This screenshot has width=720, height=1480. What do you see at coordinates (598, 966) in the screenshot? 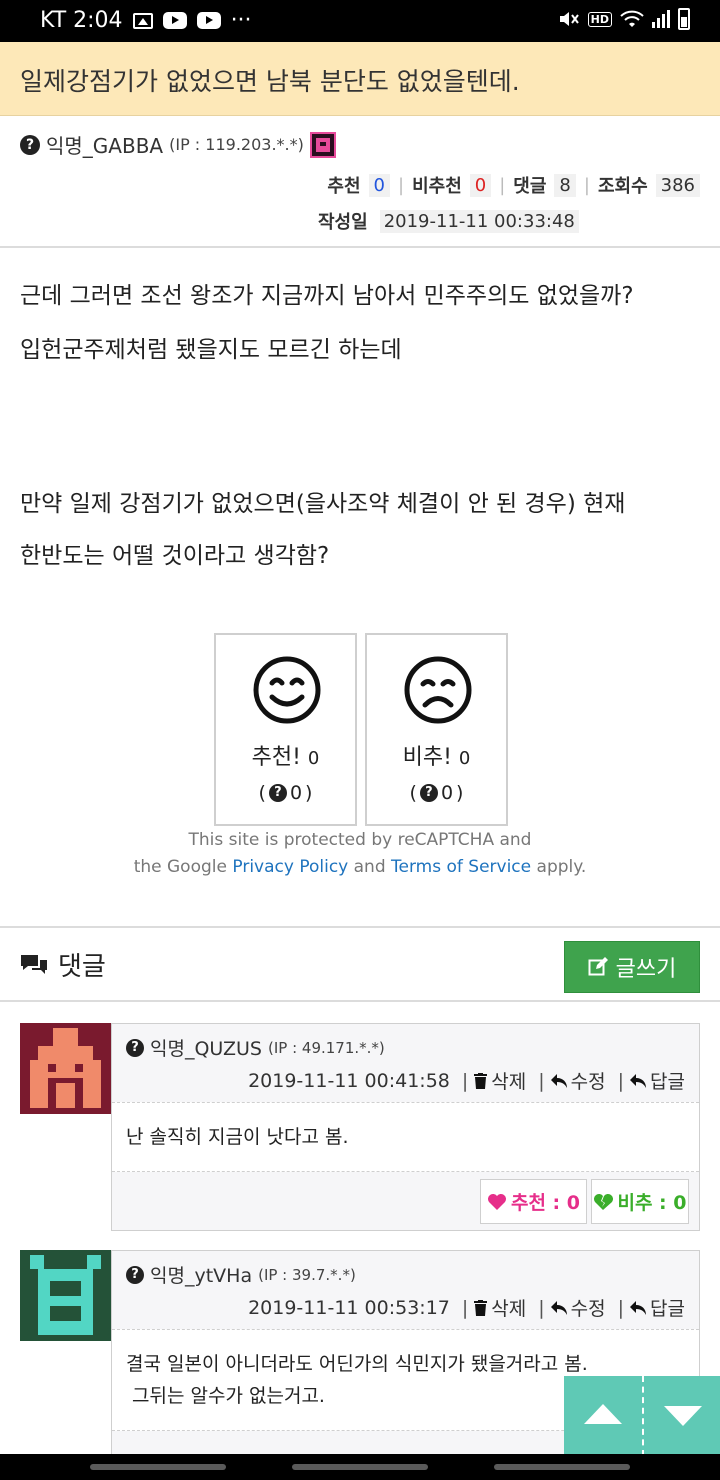
I see `edit-icon` at bounding box center [598, 966].